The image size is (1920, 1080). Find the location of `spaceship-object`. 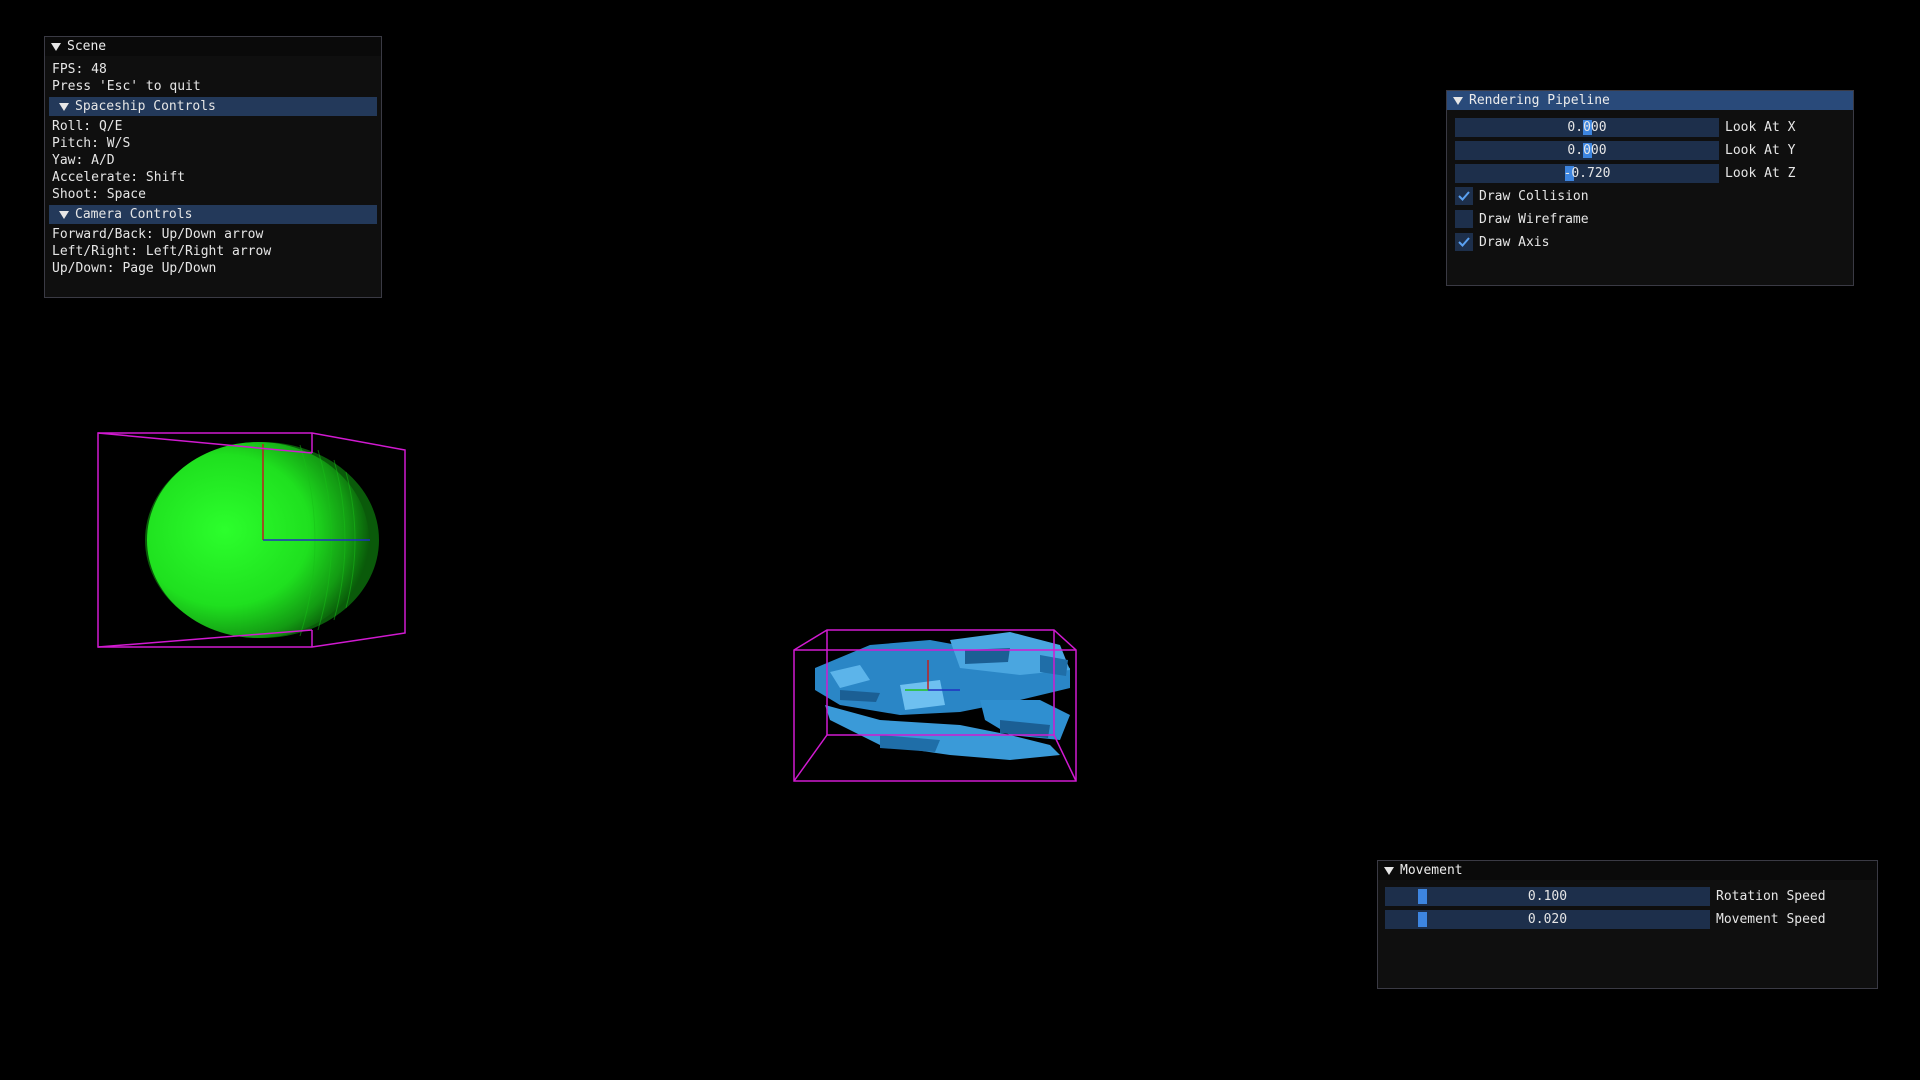

spaceship-object is located at coordinates (942, 696).